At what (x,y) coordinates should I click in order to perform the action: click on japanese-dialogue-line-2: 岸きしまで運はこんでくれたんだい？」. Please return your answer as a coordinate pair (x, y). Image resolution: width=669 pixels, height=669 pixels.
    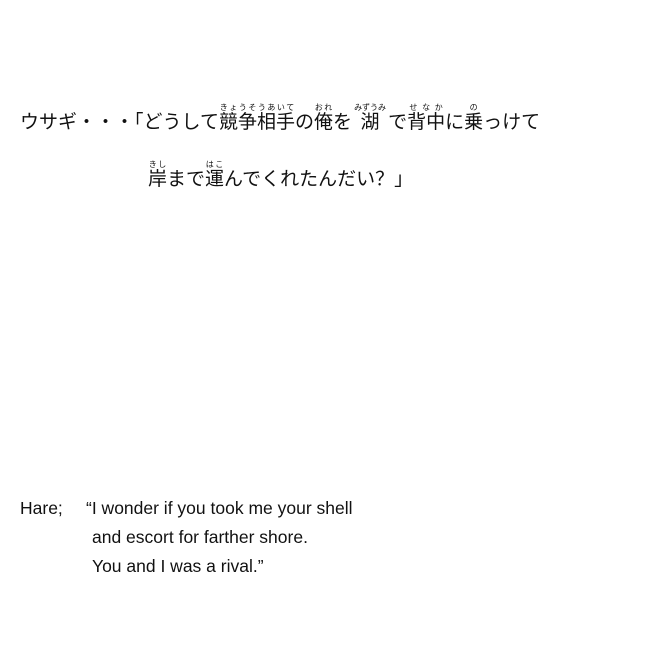
    Looking at the image, I should click on (280, 174).